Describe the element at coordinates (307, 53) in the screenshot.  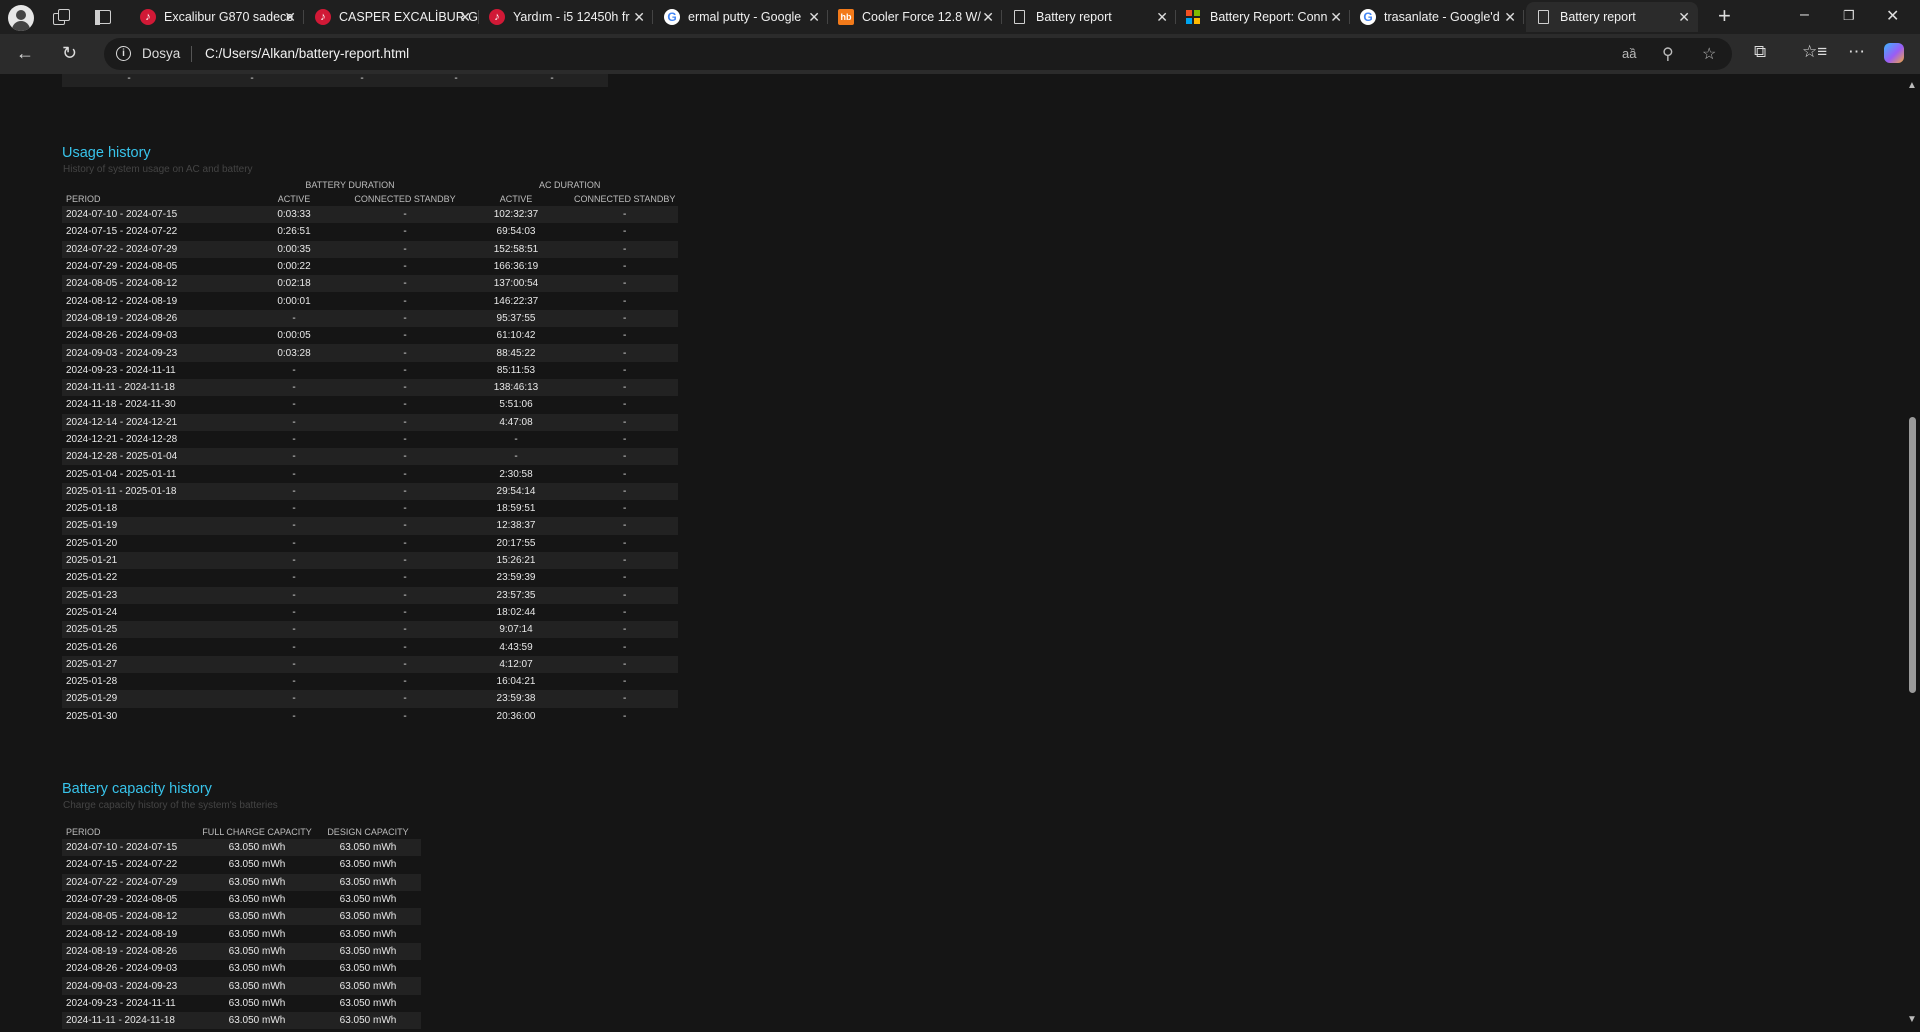
I see `url-text: C:/Users/Alkan/battery-report.html` at that location.